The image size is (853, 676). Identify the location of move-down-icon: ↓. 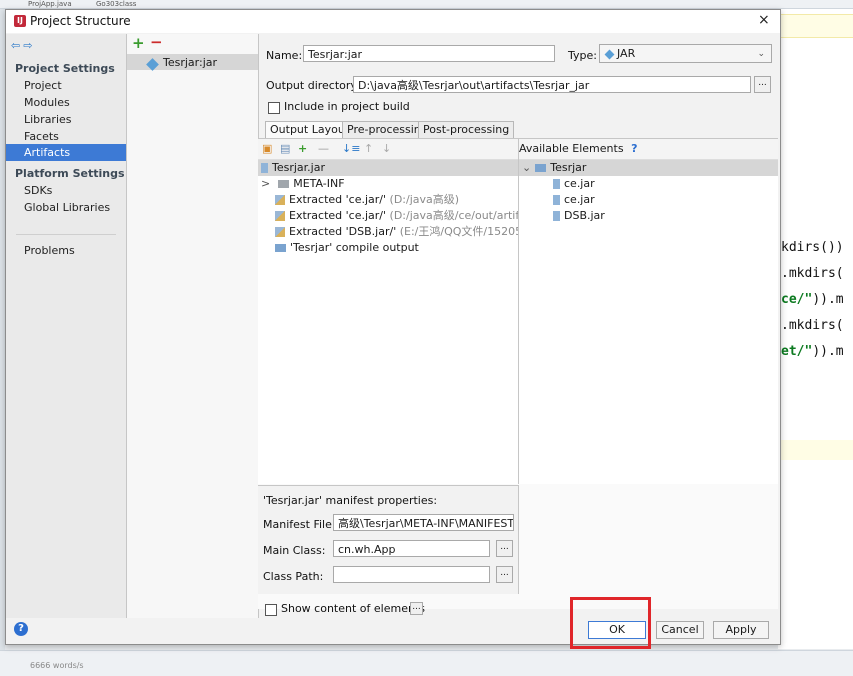
(386, 148).